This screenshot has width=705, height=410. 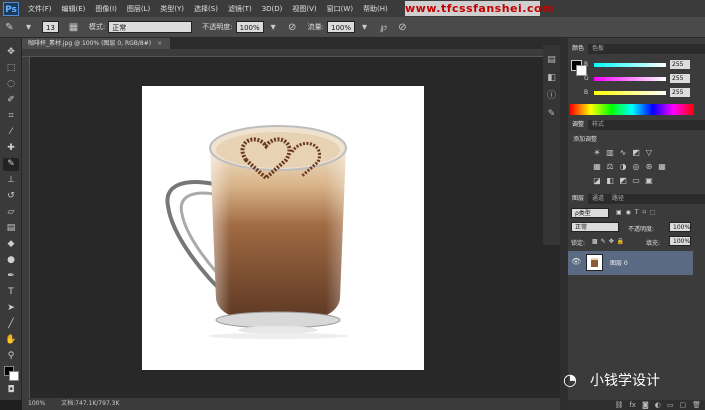 I want to click on tab-swatches: 色板, so click(x=598, y=49).